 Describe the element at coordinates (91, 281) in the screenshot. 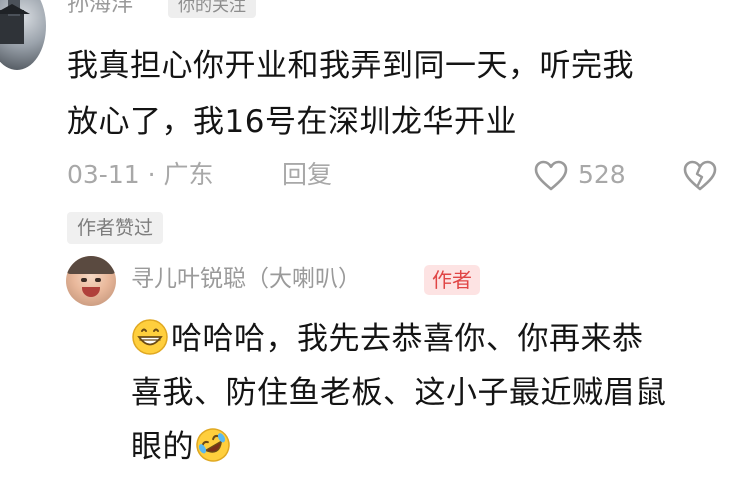

I see `reply-avatar` at that location.